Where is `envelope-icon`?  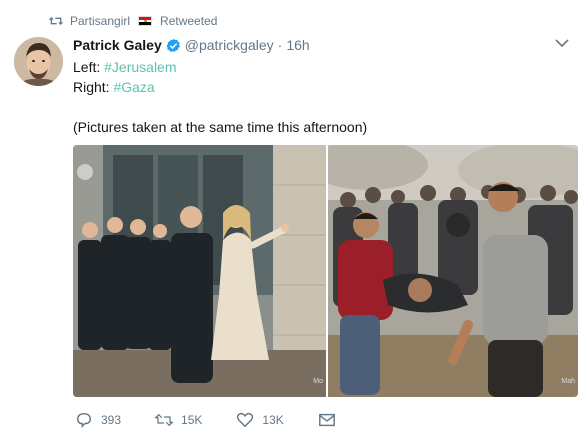 envelope-icon is located at coordinates (326, 420).